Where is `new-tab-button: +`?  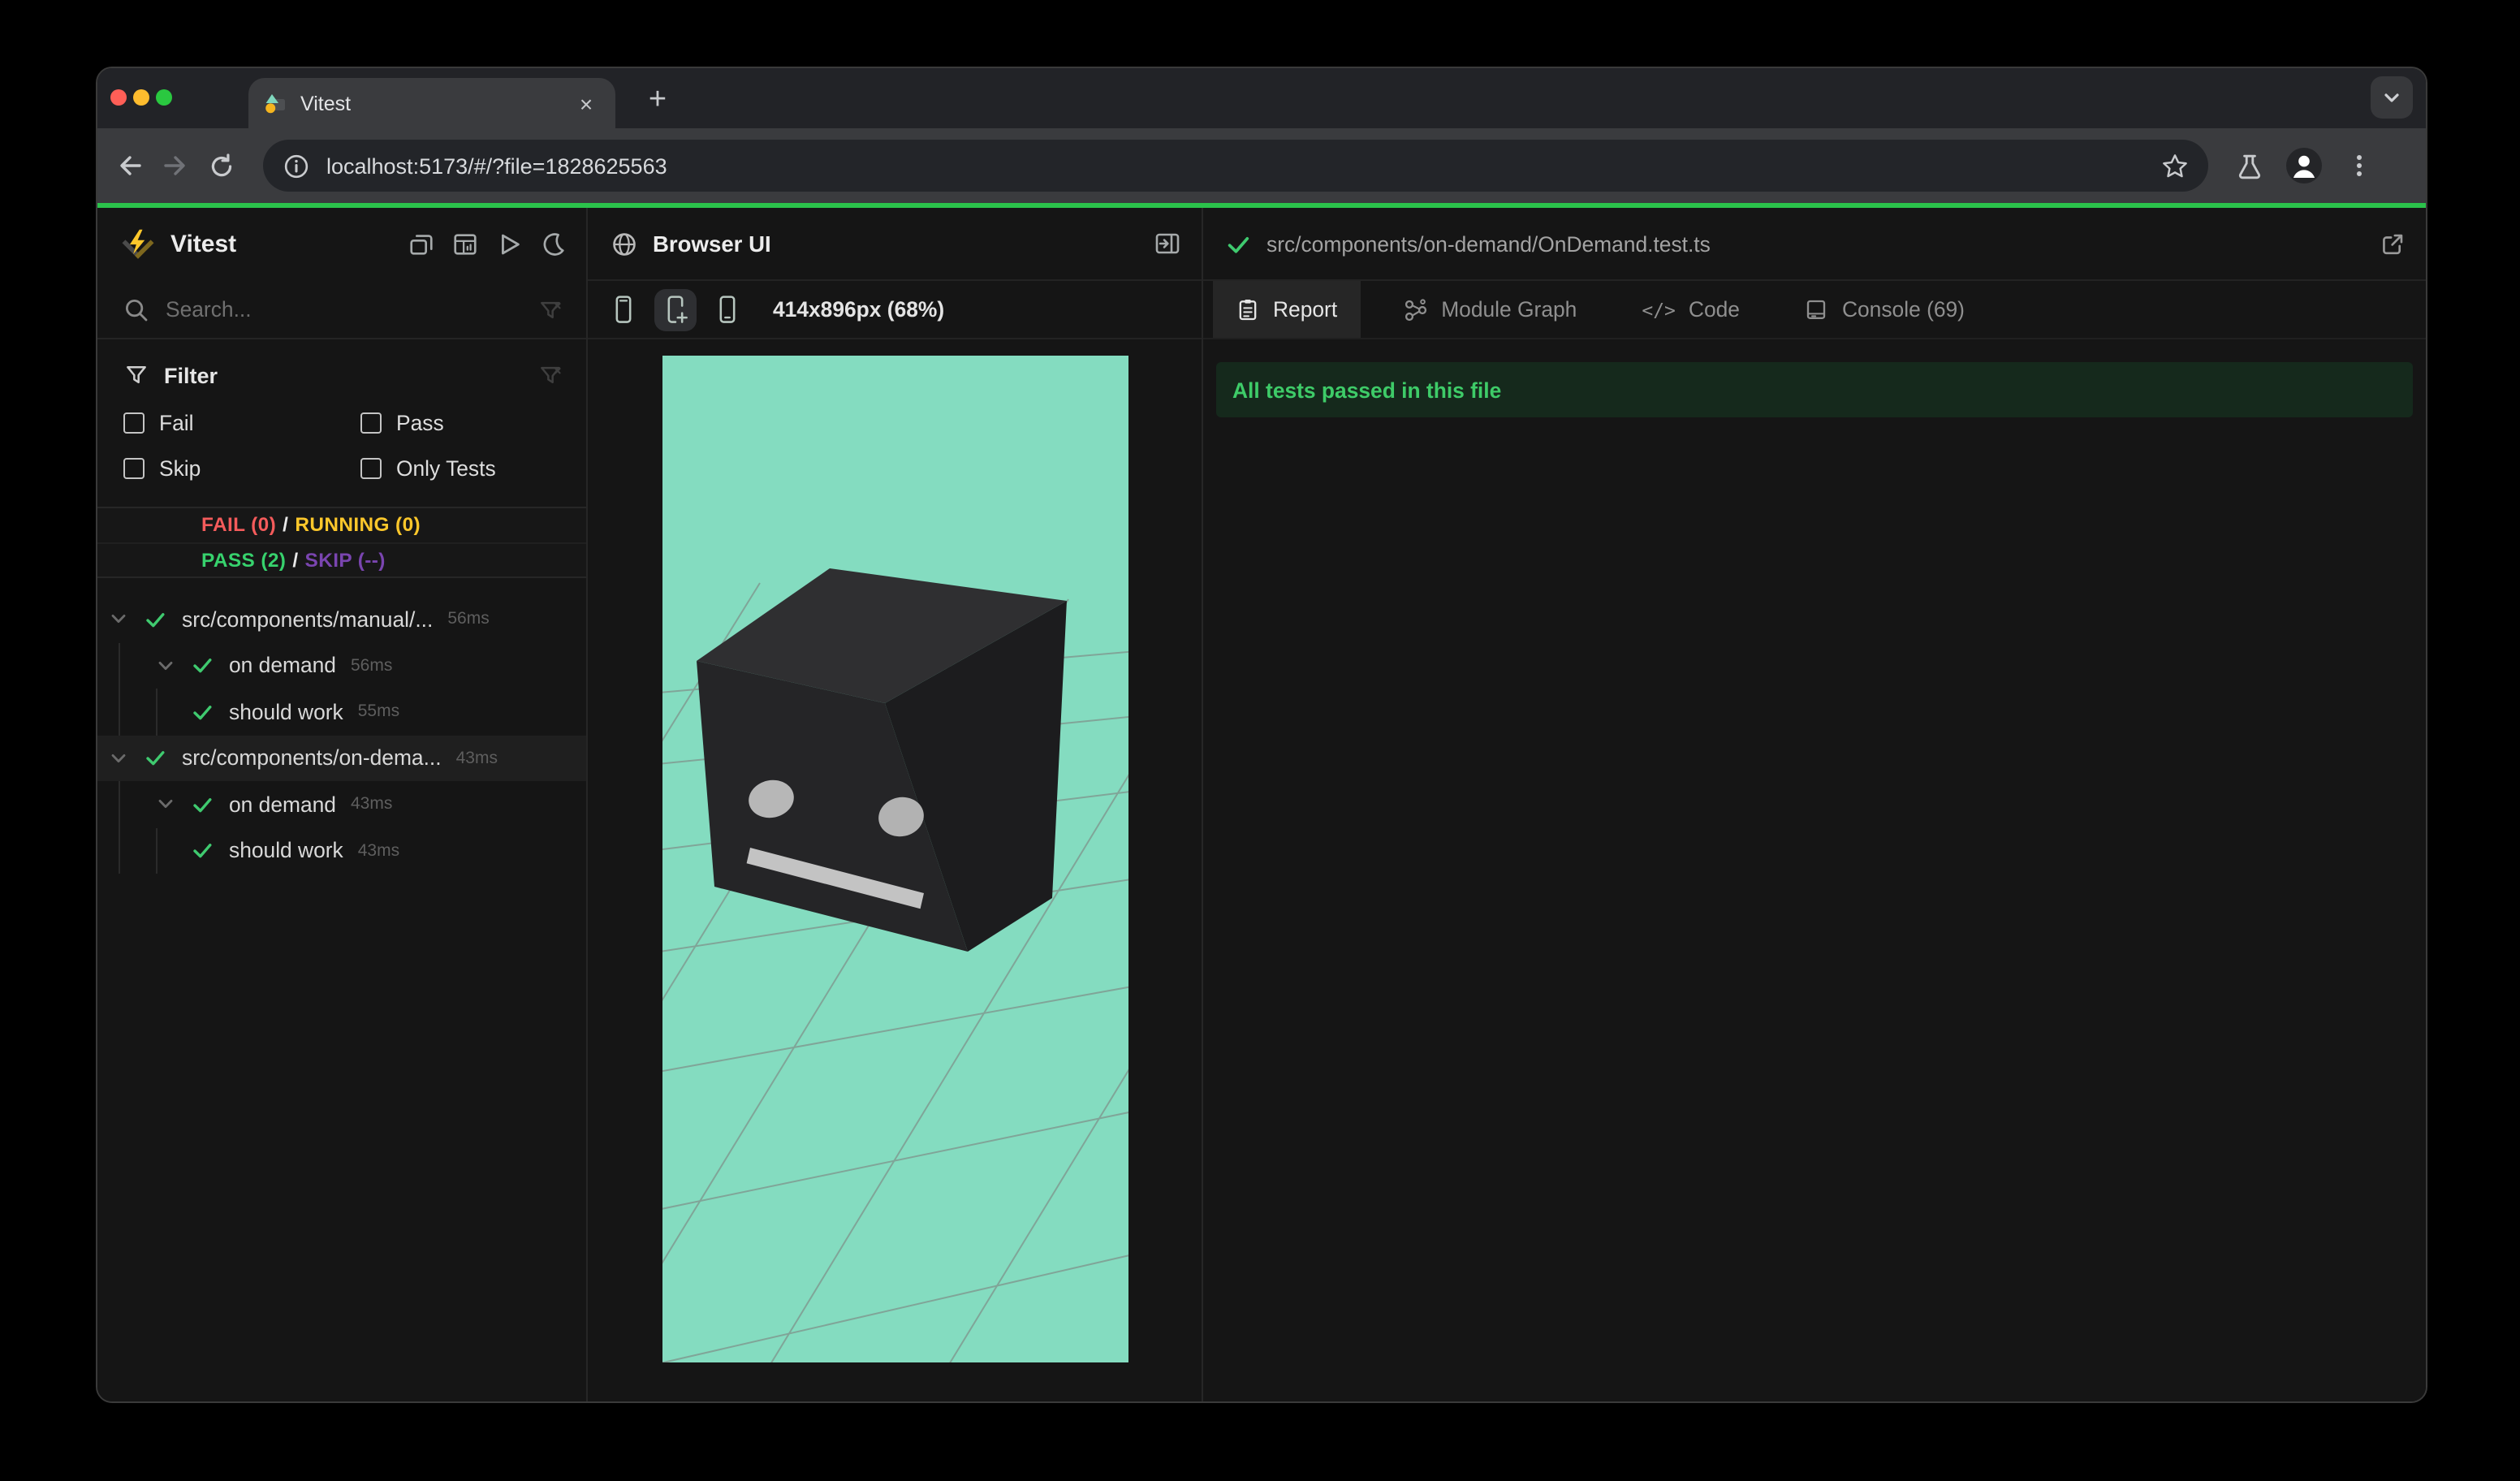
new-tab-button: + is located at coordinates (657, 101).